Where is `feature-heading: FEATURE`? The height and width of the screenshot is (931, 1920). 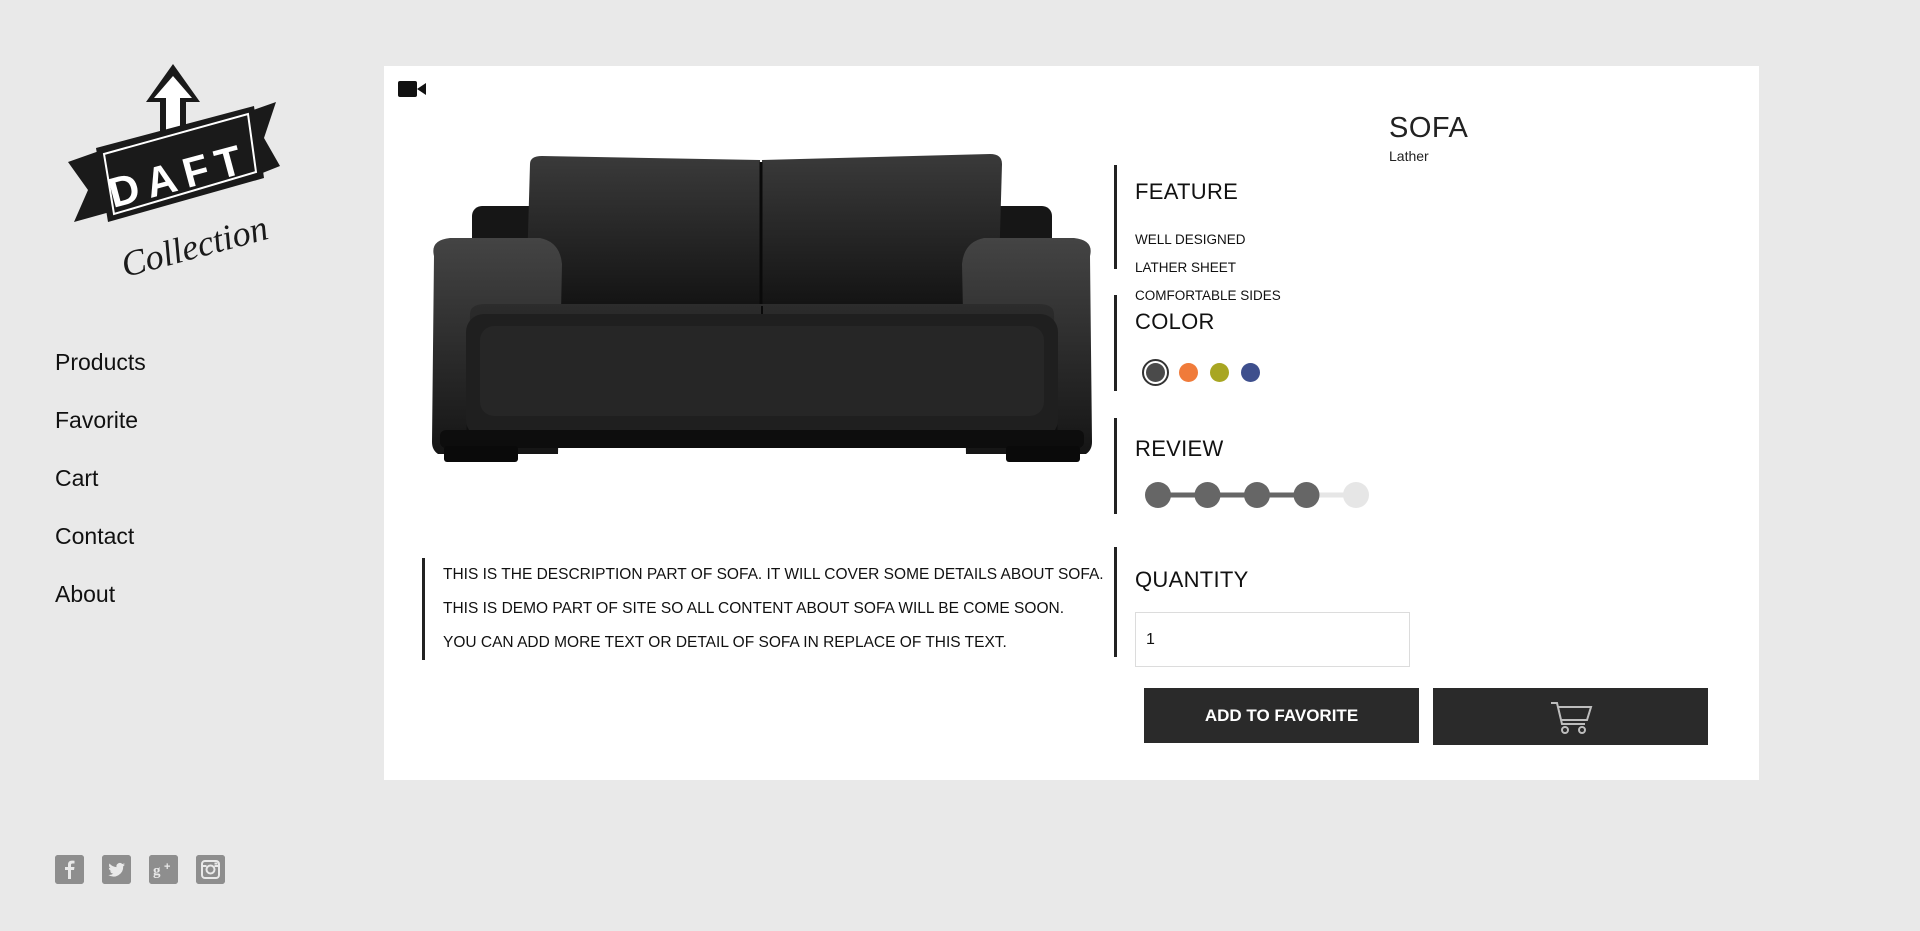 feature-heading: FEATURE is located at coordinates (1187, 191).